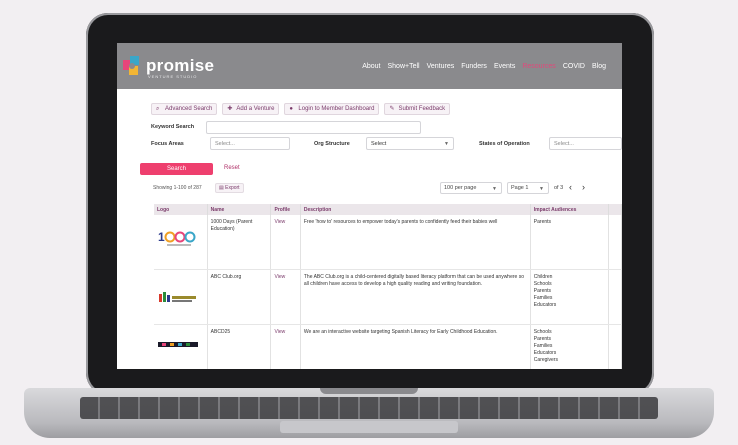 This screenshot has height=445, width=738. I want to click on login-label: Login to Member Dashboard, so click(336, 109).